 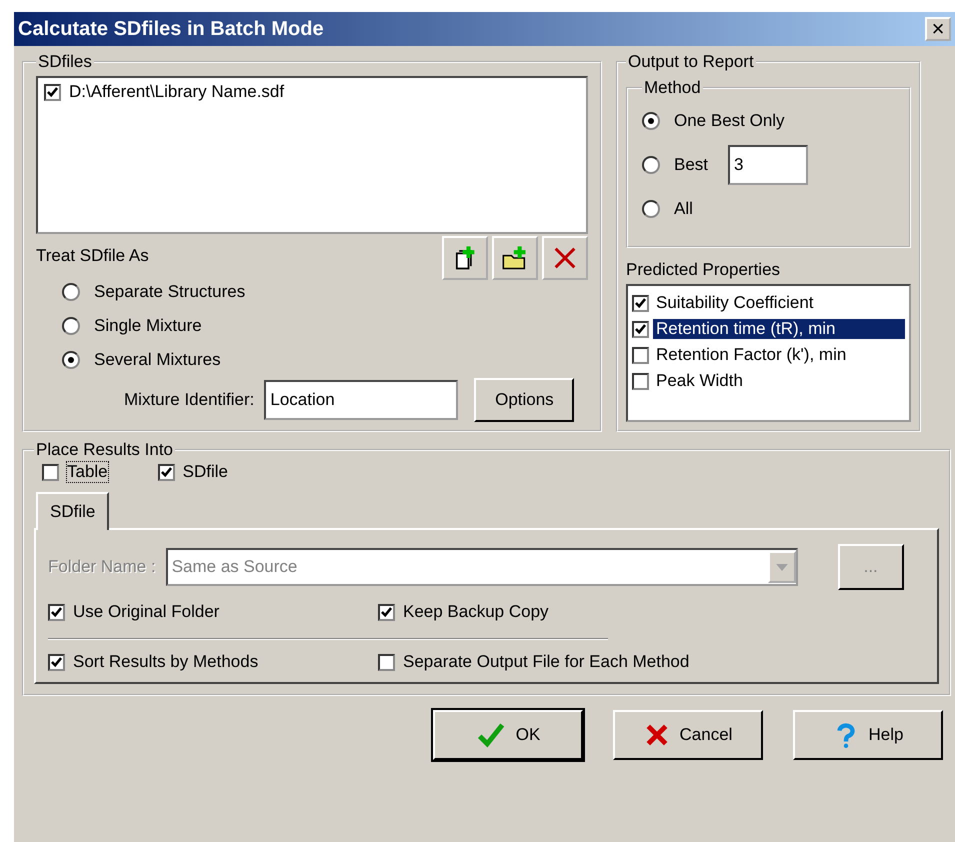 I want to click on cancel-button: Cancel, so click(x=688, y=735).